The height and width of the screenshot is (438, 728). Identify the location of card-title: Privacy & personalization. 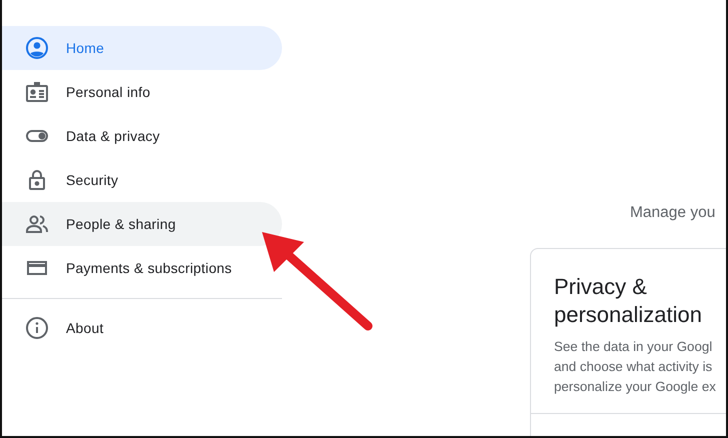
(628, 301).